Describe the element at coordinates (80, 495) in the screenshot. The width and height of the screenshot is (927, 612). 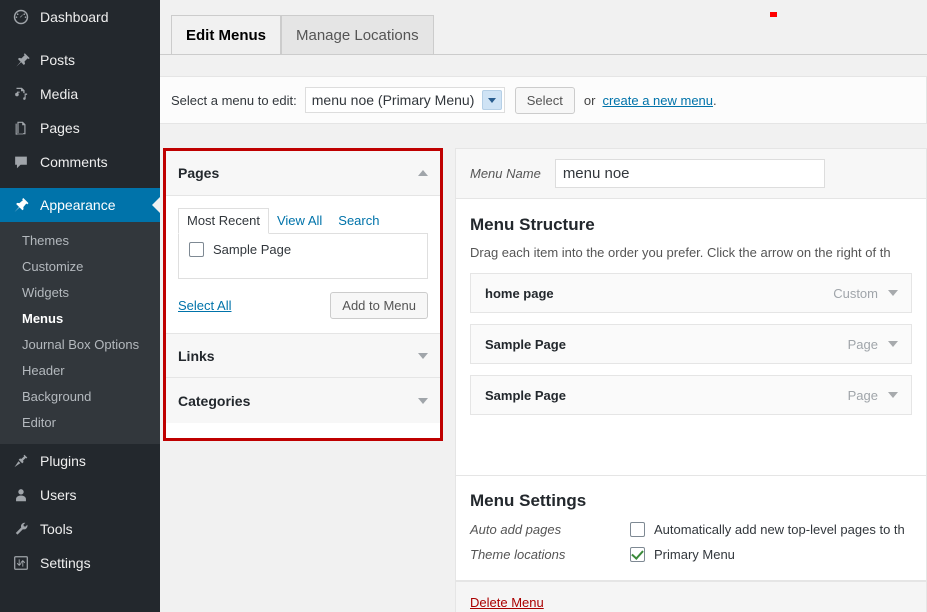
I see `sidebar-item-users: Users` at that location.